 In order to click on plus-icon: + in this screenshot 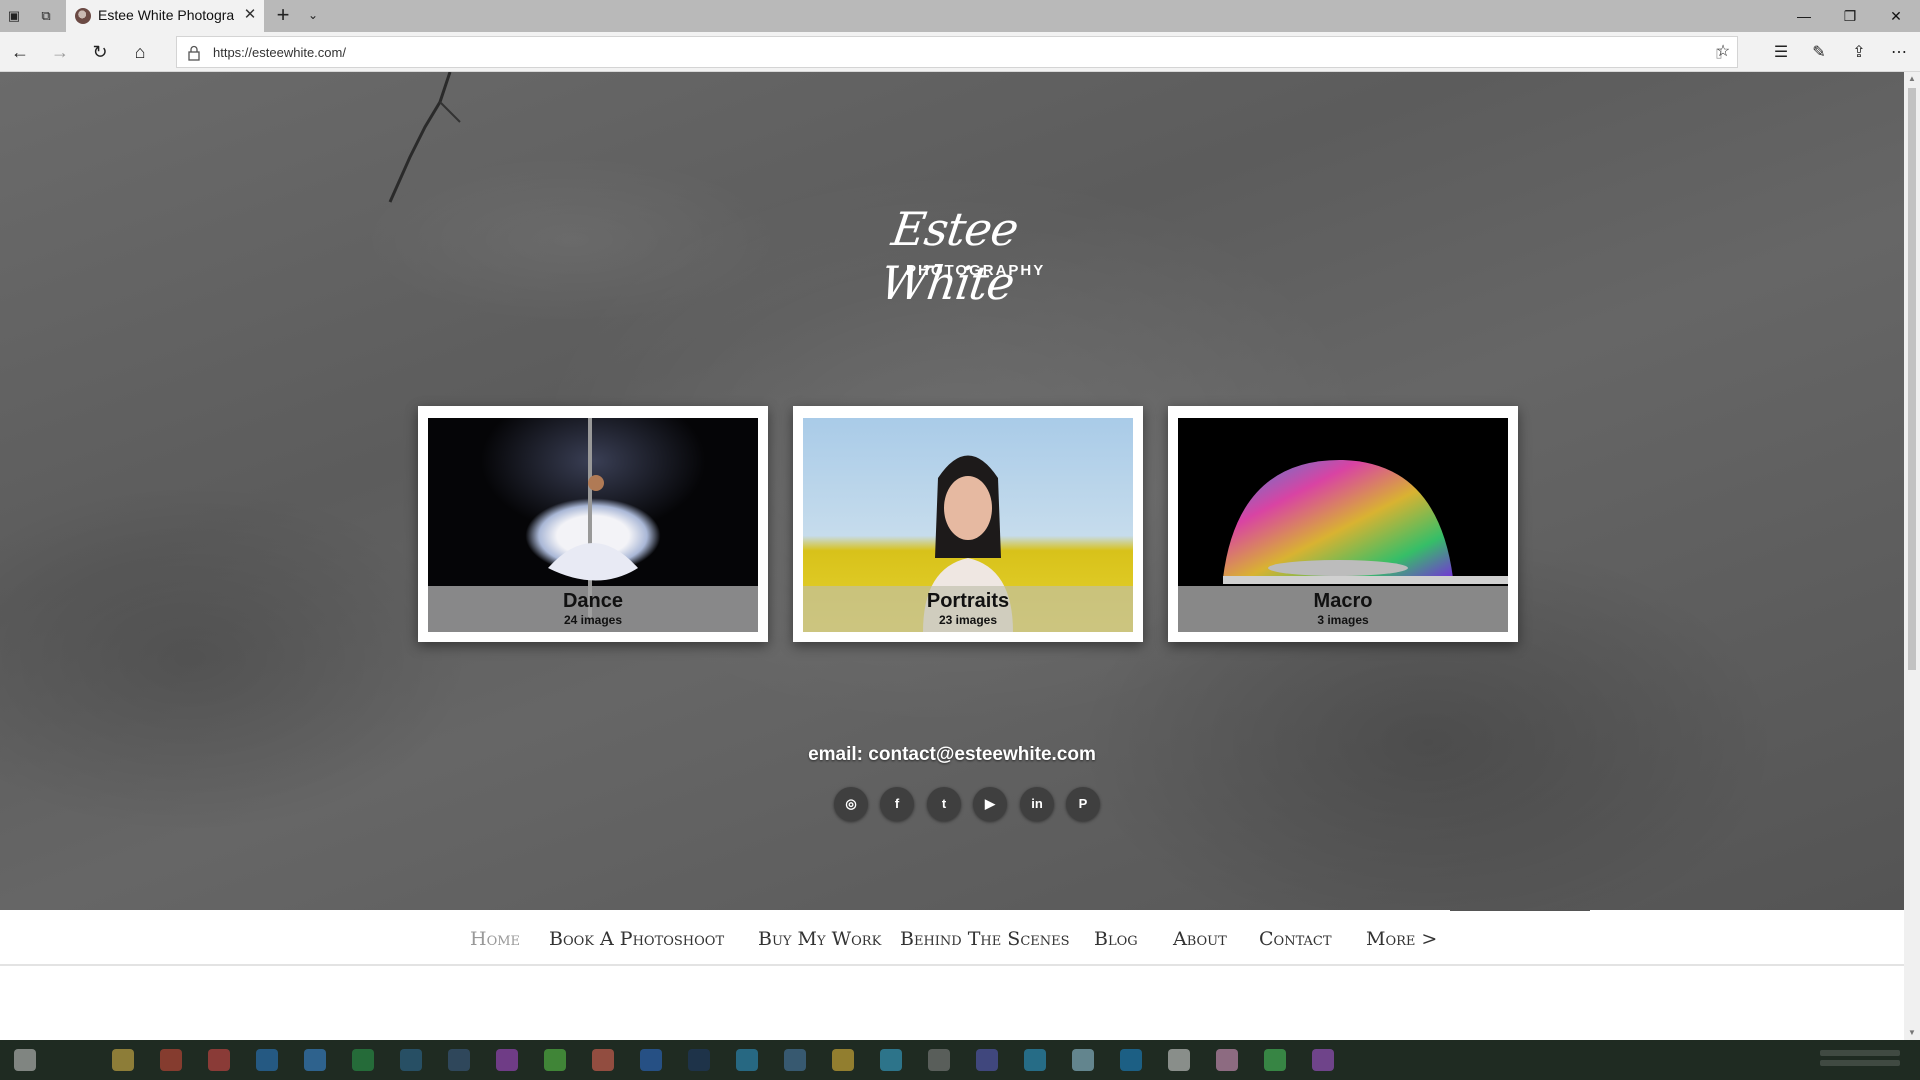, I will do `click(283, 16)`.